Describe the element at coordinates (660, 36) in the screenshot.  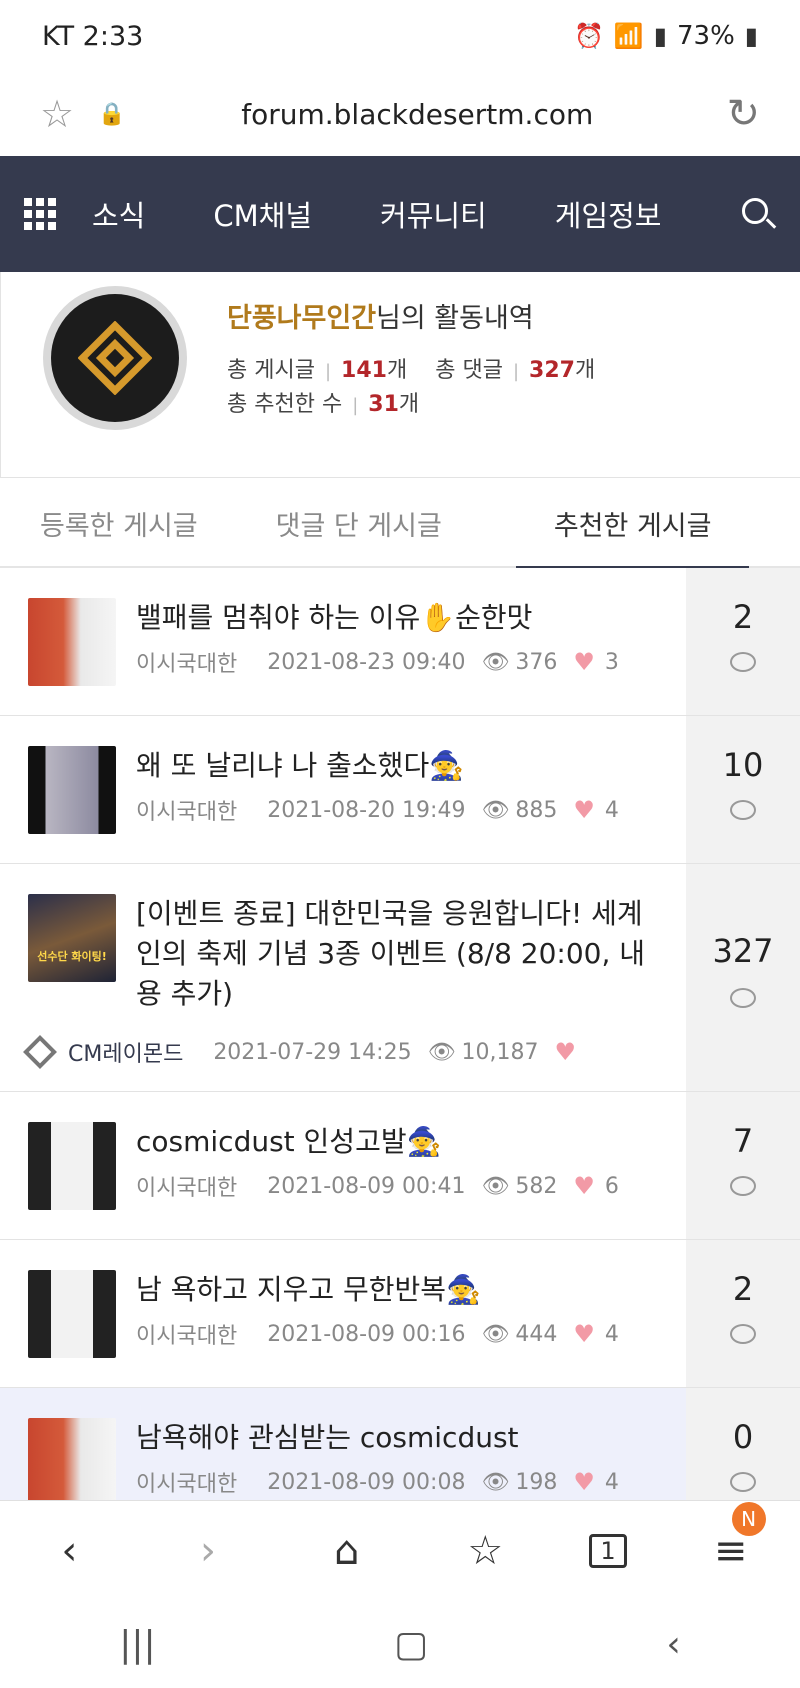
I see `signal-icon: ▮` at that location.